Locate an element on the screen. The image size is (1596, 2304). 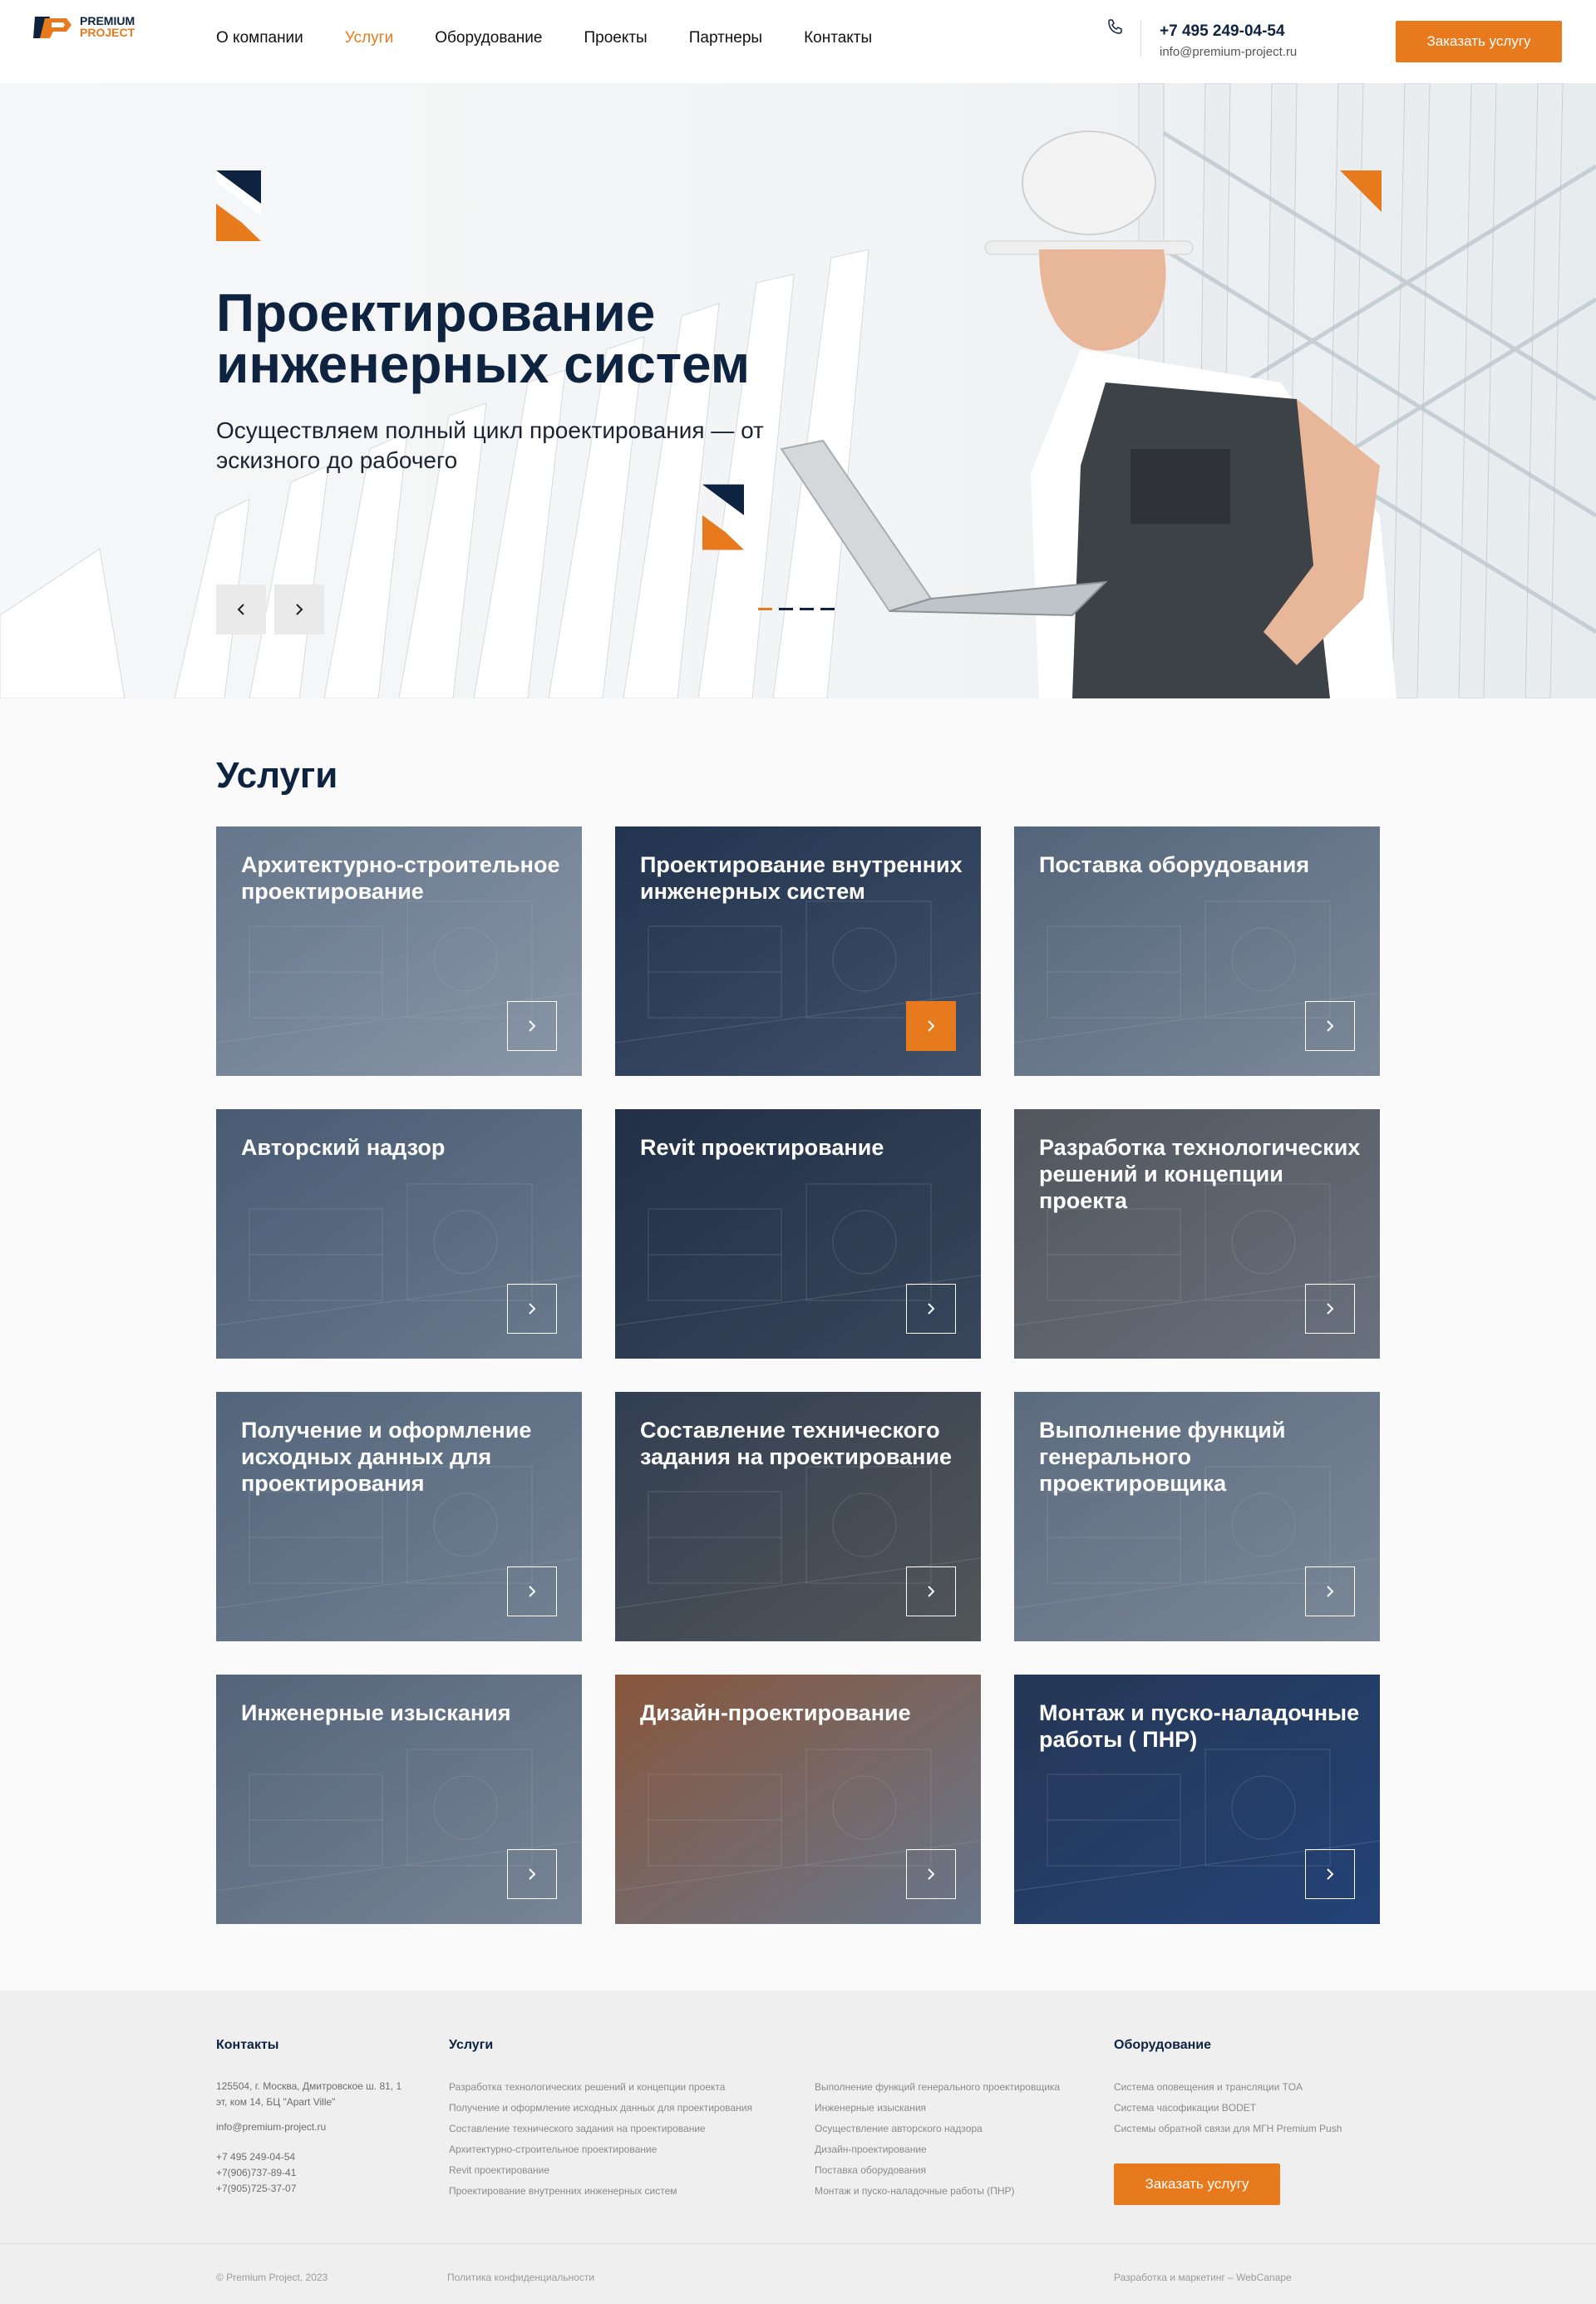
logo-line2: PROJECT is located at coordinates (107, 33).